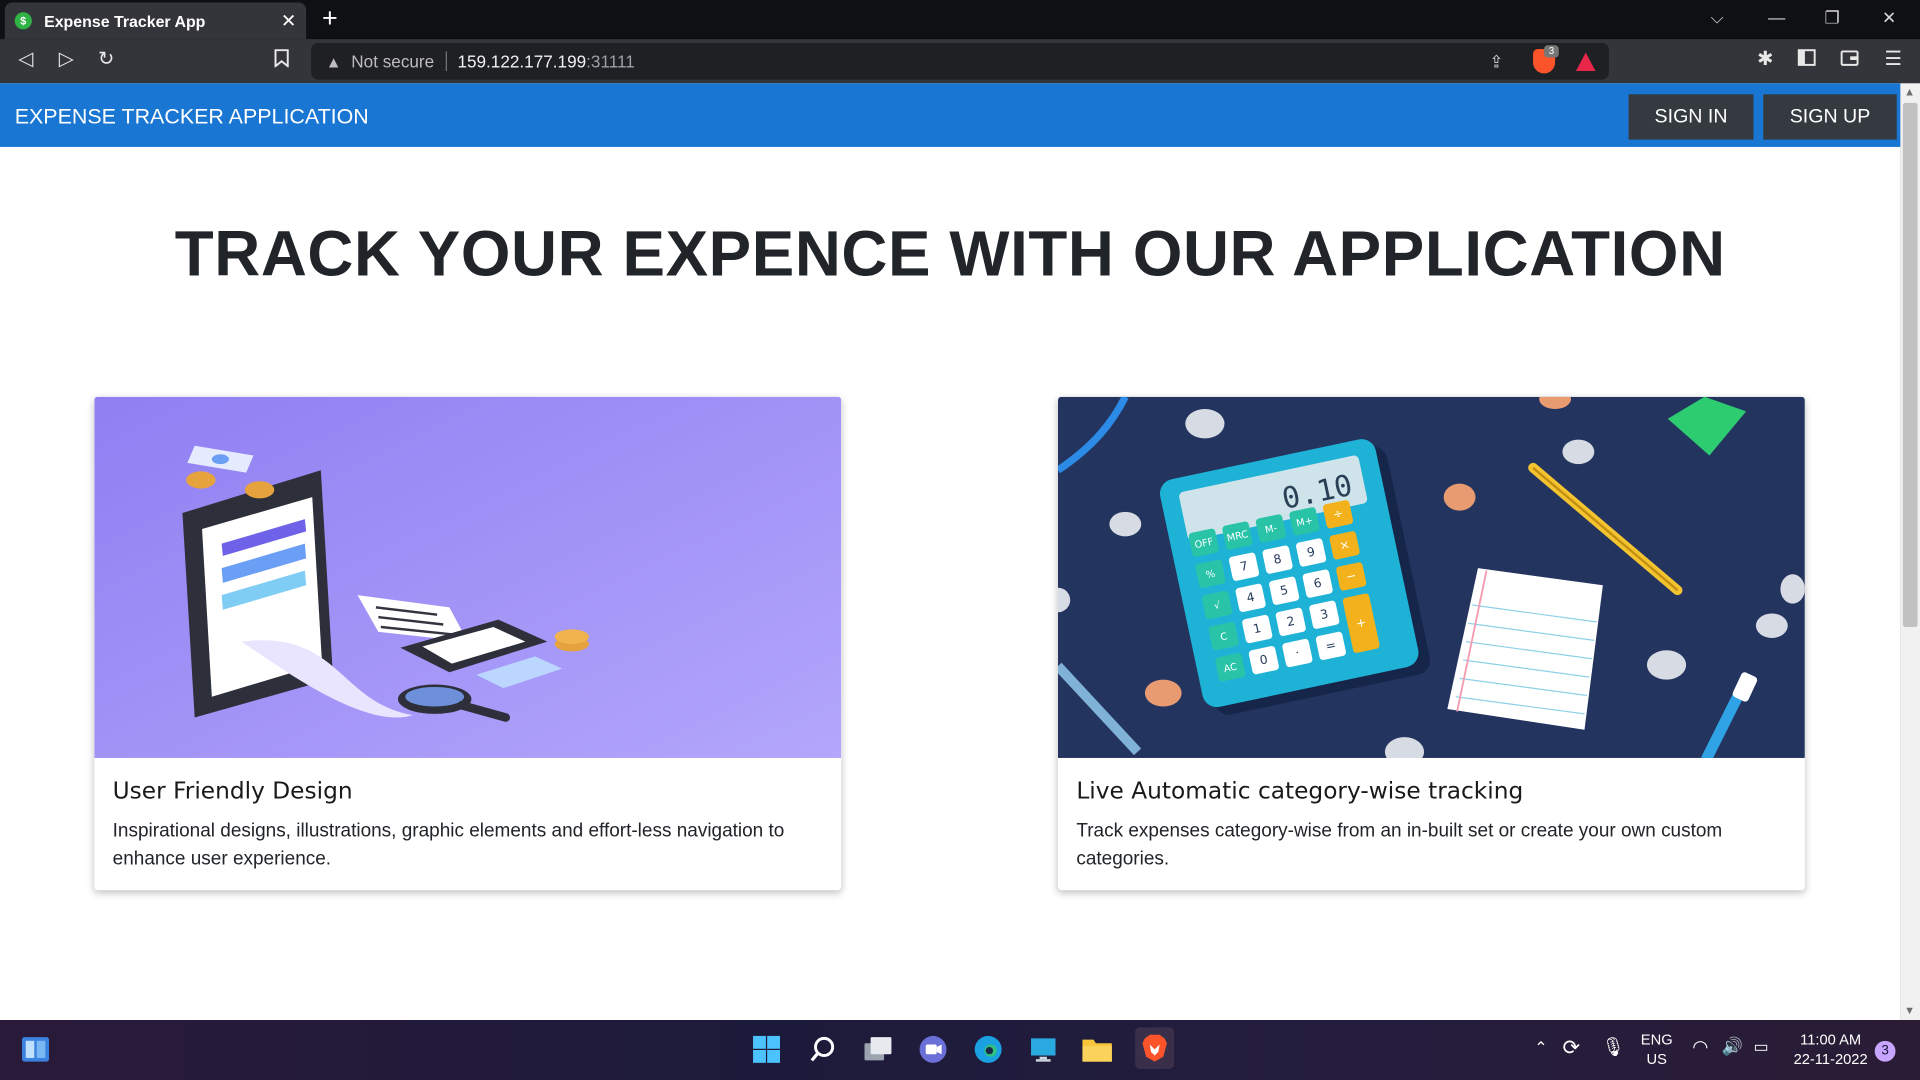 The image size is (1920, 1080). Describe the element at coordinates (1830, 1059) in the screenshot. I see `clock-date: 22-11-2022` at that location.